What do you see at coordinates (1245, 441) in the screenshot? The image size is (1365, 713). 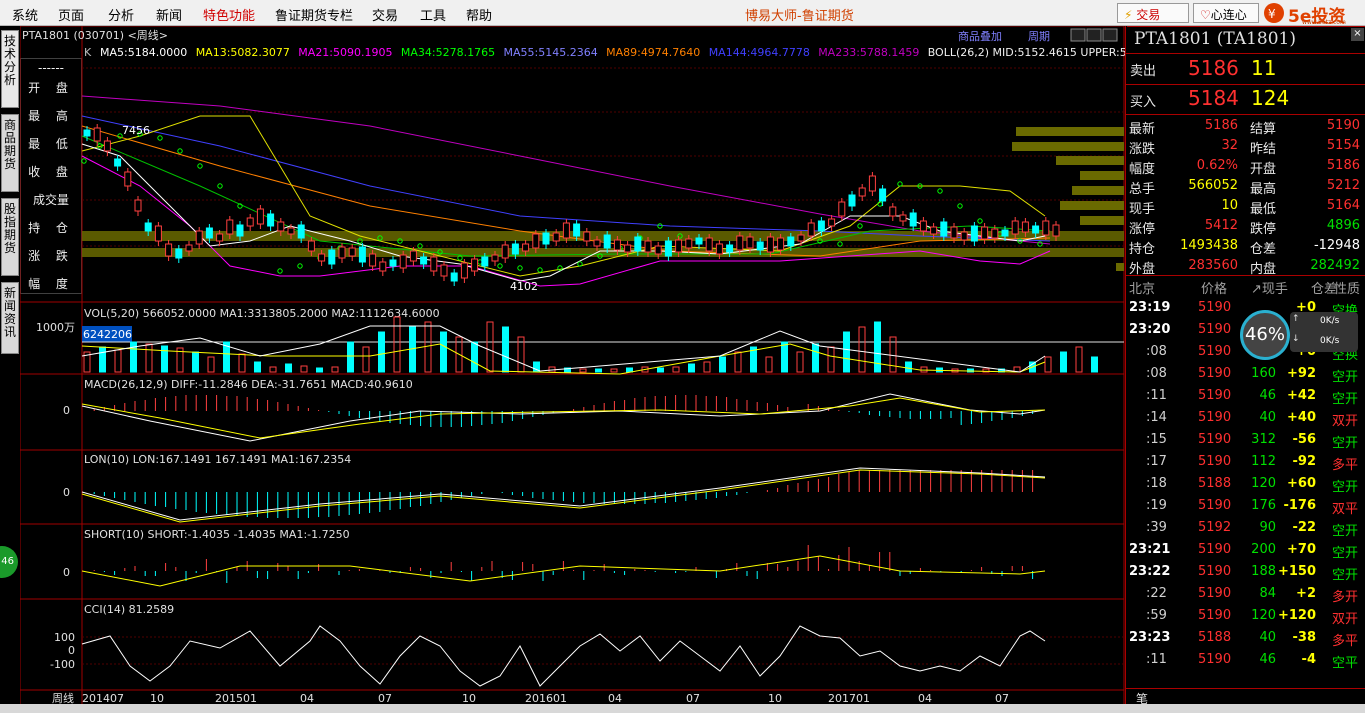 I see `tick-row: :15 5190 312 -56 空开` at bounding box center [1245, 441].